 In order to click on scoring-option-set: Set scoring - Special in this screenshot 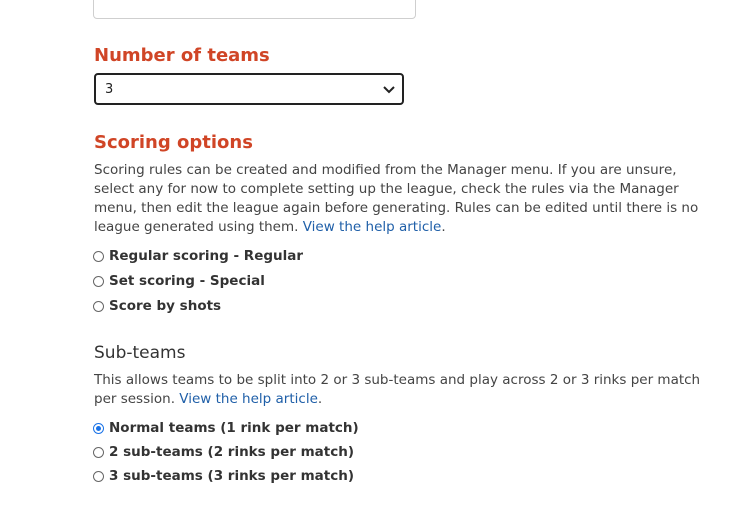, I will do `click(179, 281)`.